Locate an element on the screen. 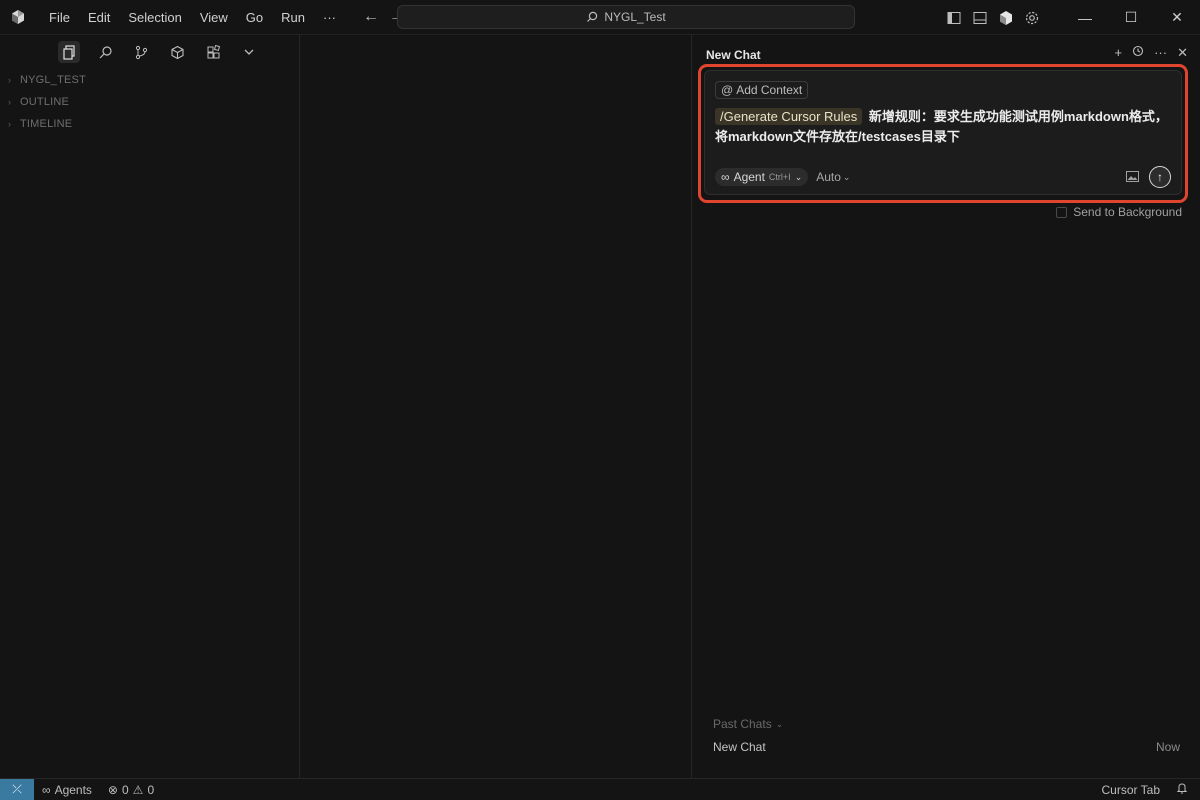  add-context-label: Add Context is located at coordinates (769, 90).